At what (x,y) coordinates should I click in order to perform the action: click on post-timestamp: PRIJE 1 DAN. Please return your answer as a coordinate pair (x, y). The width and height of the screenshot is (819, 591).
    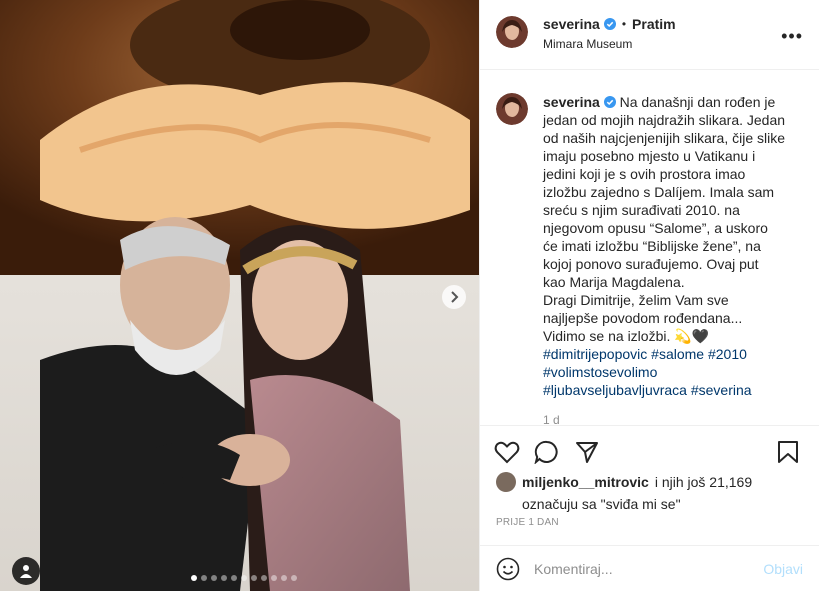
    Looking at the image, I should click on (527, 522).